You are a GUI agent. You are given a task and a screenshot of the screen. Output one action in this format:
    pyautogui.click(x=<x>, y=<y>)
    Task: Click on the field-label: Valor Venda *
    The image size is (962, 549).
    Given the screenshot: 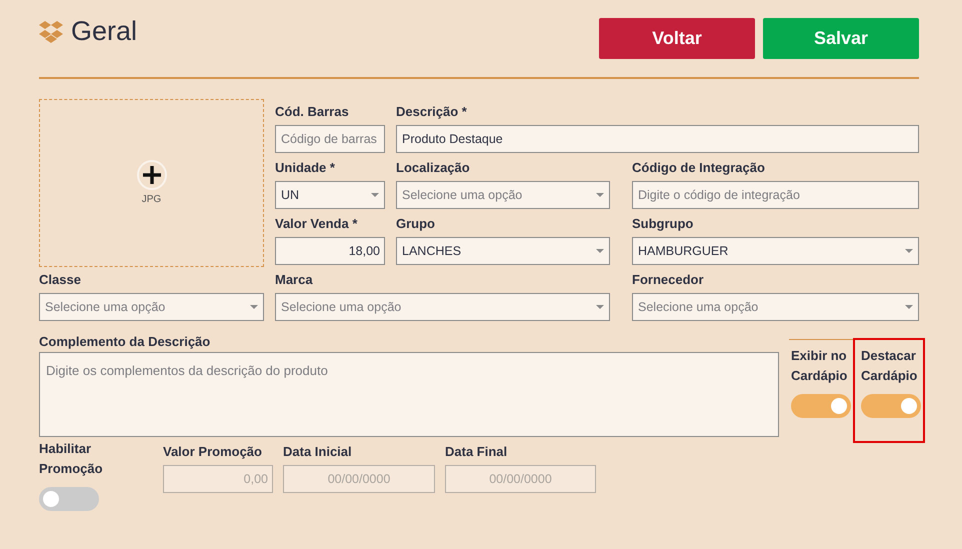 What is the action you would take?
    pyautogui.click(x=316, y=224)
    